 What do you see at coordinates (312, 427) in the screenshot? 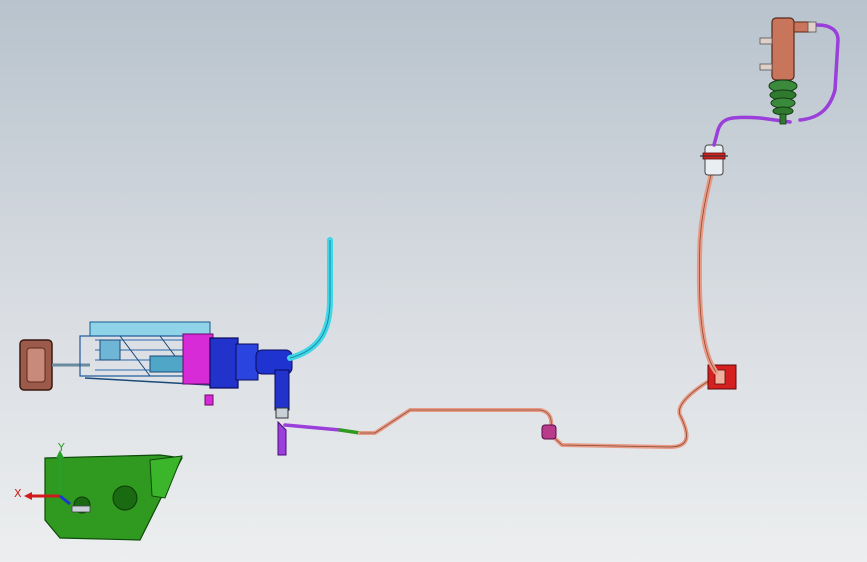
I see `hydraulic-line-purple-segment` at bounding box center [312, 427].